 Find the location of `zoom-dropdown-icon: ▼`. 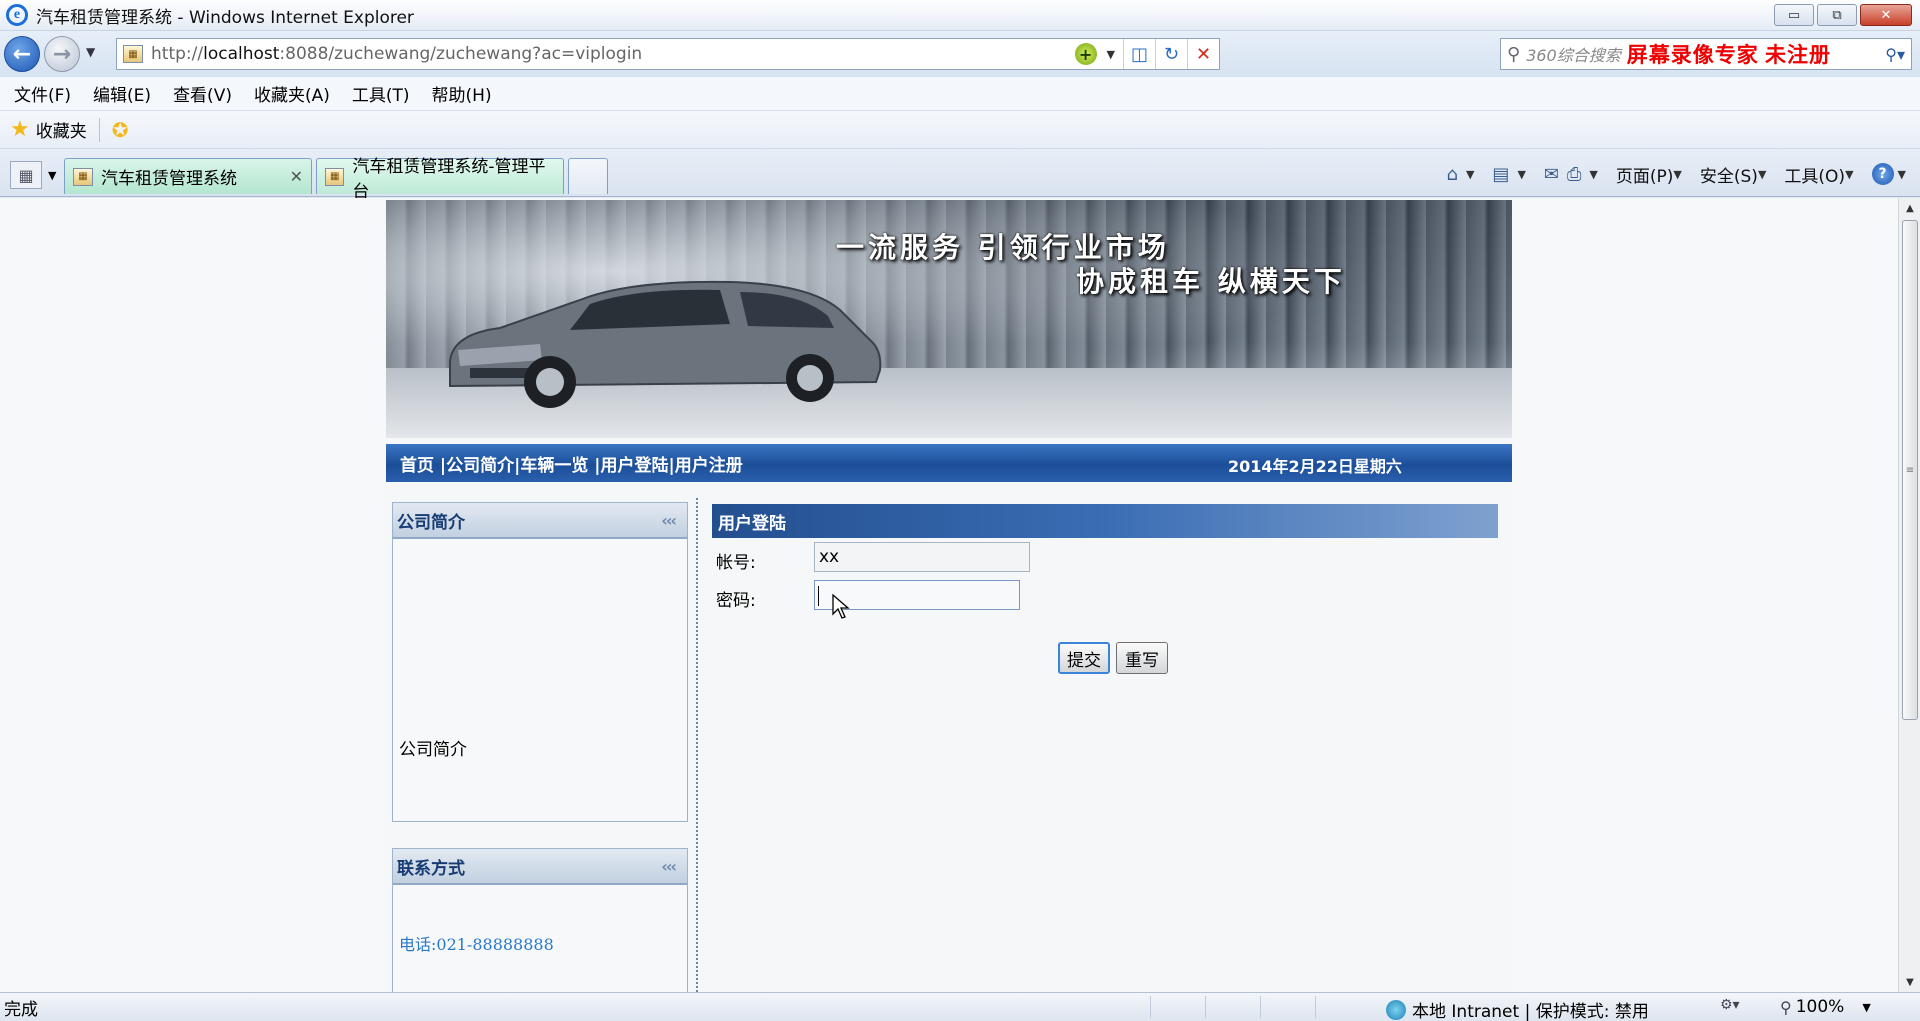

zoom-dropdown-icon: ▼ is located at coordinates (1866, 1007).